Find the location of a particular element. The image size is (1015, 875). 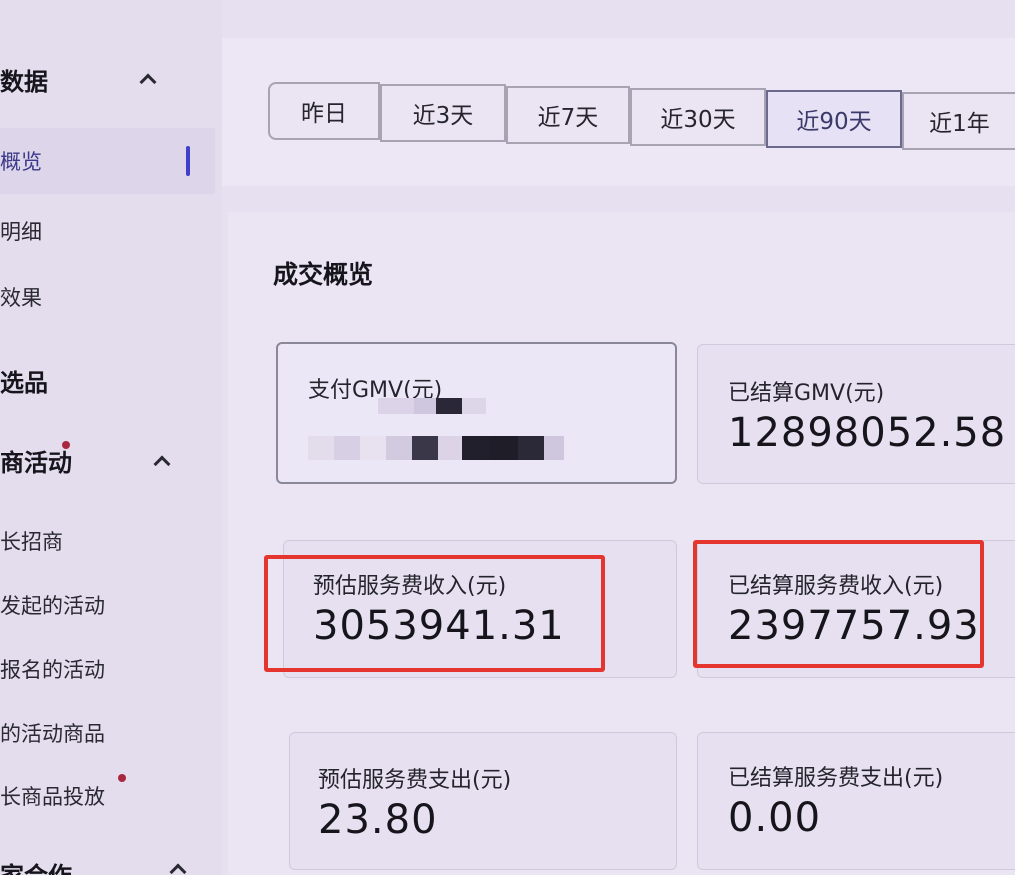

active-indicator is located at coordinates (188, 161).